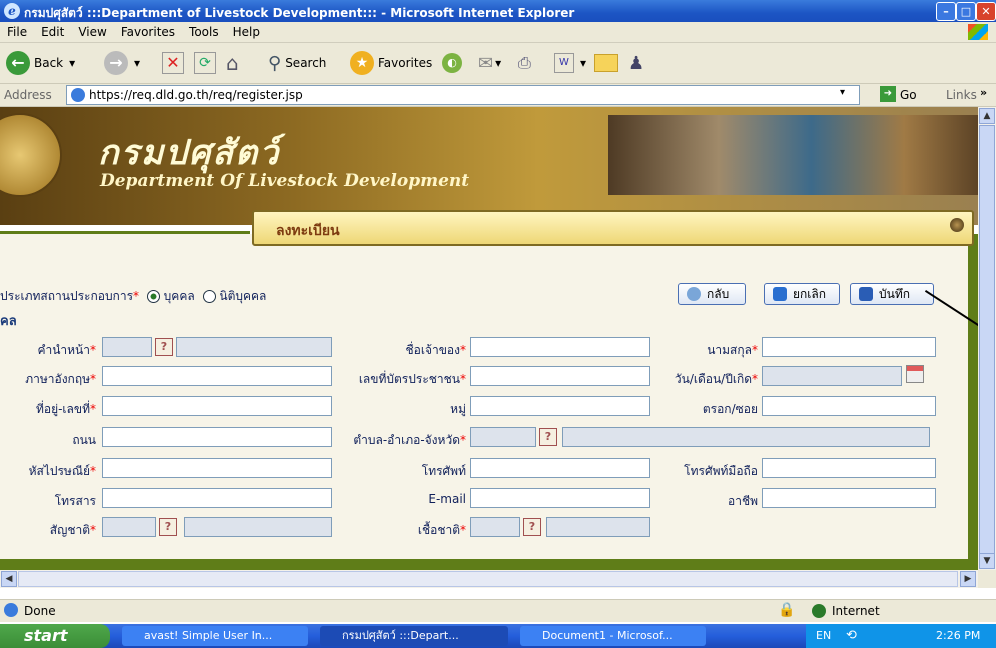 This screenshot has width=996, height=648. Describe the element at coordinates (168, 527) in the screenshot. I see `nationality-lookup-icon: ?` at that location.